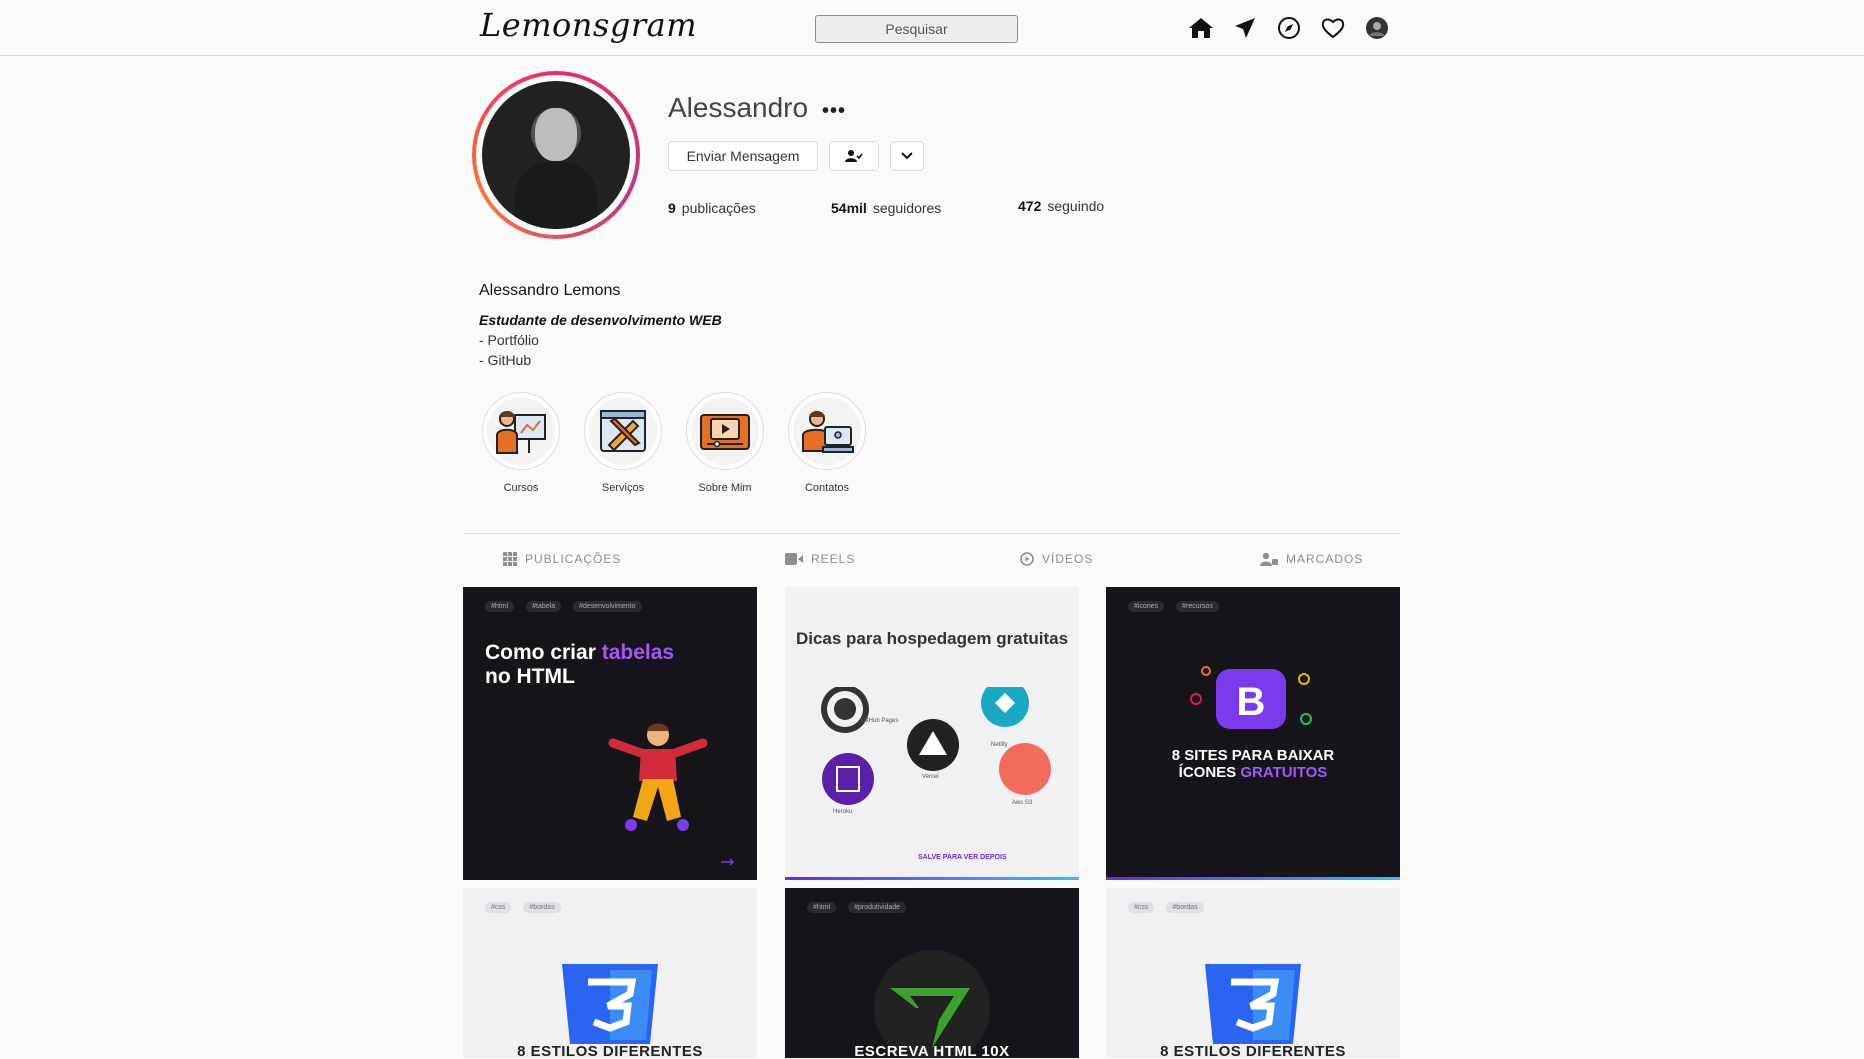  I want to click on profile-avatar, so click(556, 155).